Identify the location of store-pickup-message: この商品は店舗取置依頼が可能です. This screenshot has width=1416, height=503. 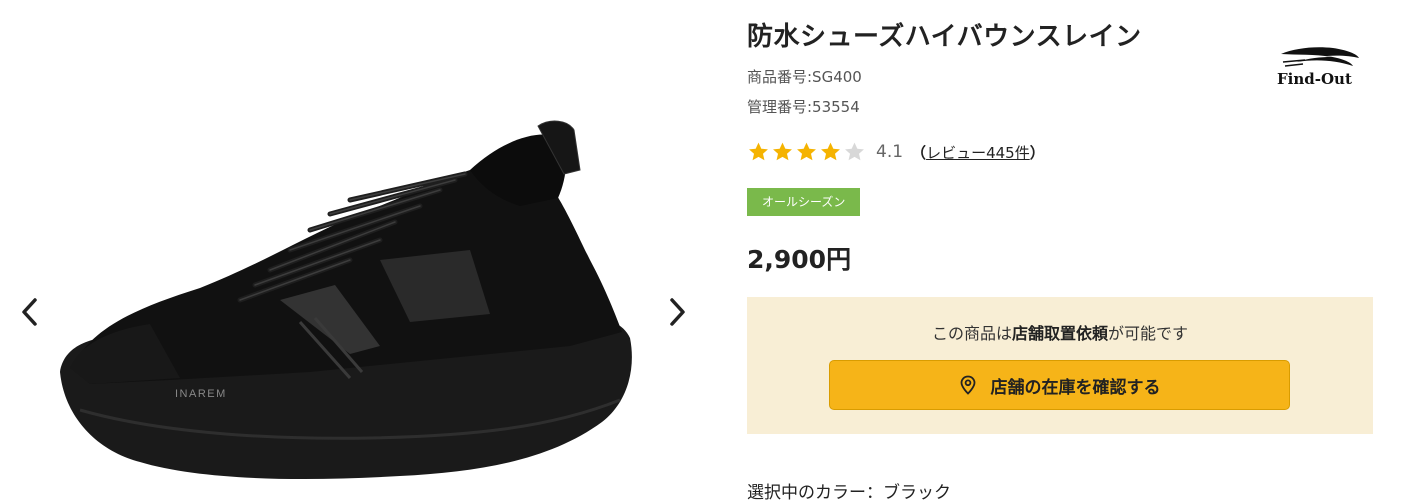
(1060, 332).